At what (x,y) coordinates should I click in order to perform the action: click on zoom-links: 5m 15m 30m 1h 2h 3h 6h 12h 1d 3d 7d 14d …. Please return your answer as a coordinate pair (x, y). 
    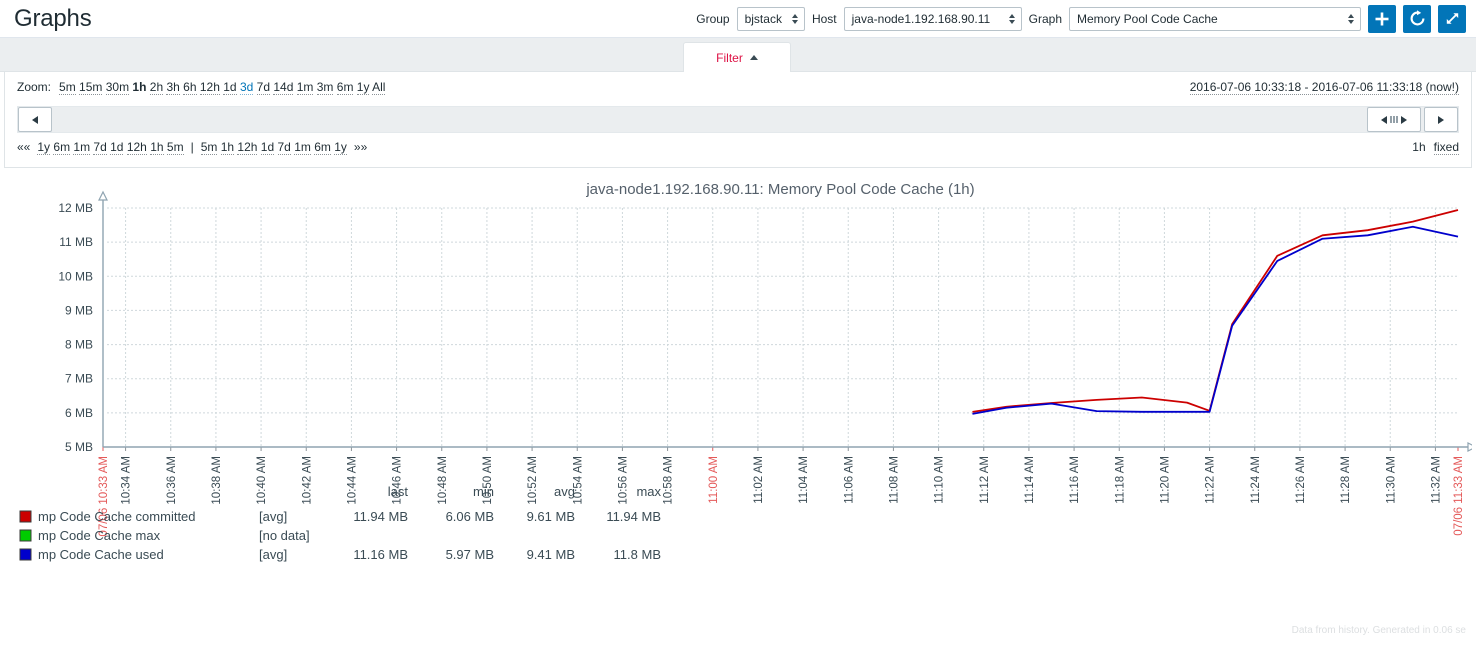
    Looking at the image, I should click on (222, 87).